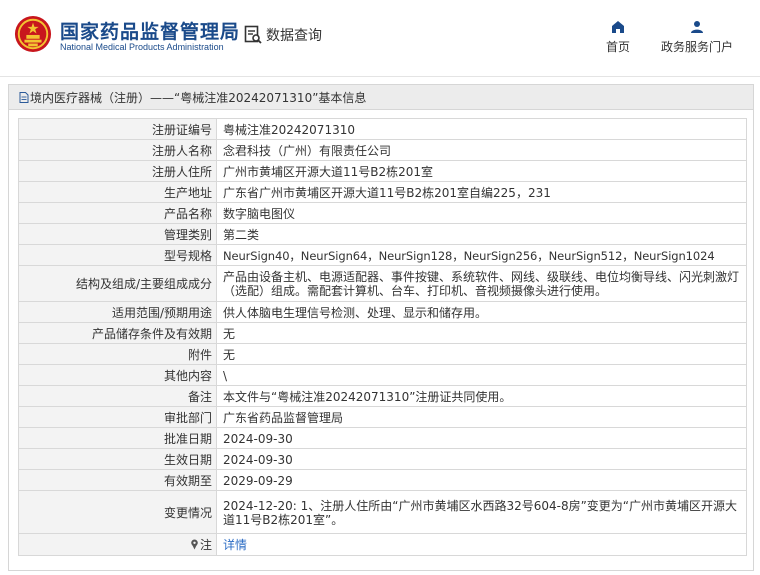 This screenshot has height=575, width=760. I want to click on table-row: 产品储存条件及有效期 无, so click(382, 333).